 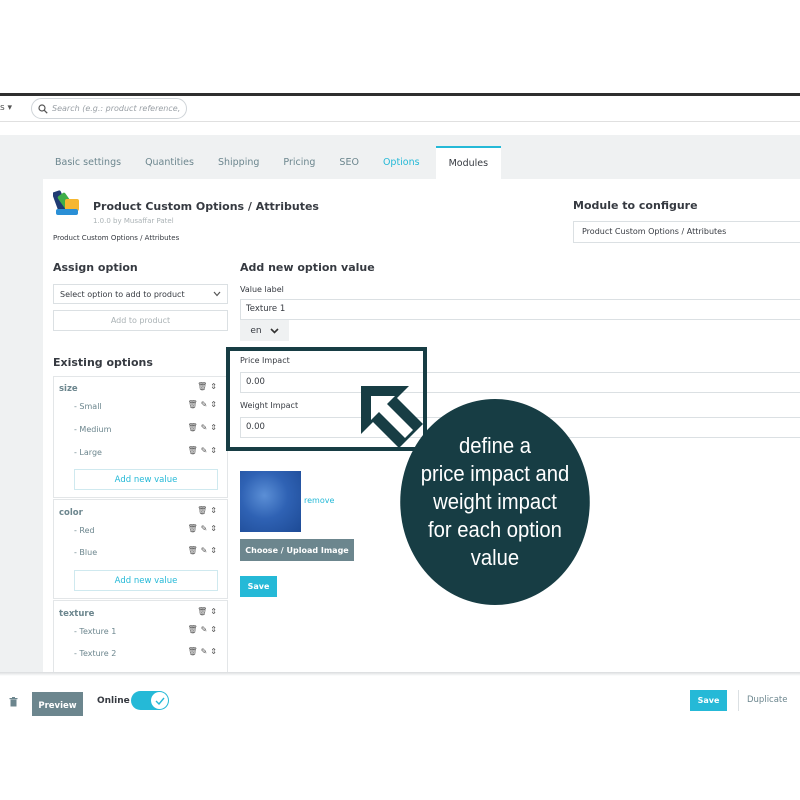 What do you see at coordinates (349, 162) in the screenshot?
I see `tab-seo: SEO` at bounding box center [349, 162].